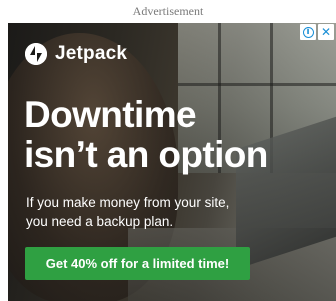 Image resolution: width=336 pixels, height=301 pixels. I want to click on cta-button: Get 40% off for a limited time!, so click(137, 263).